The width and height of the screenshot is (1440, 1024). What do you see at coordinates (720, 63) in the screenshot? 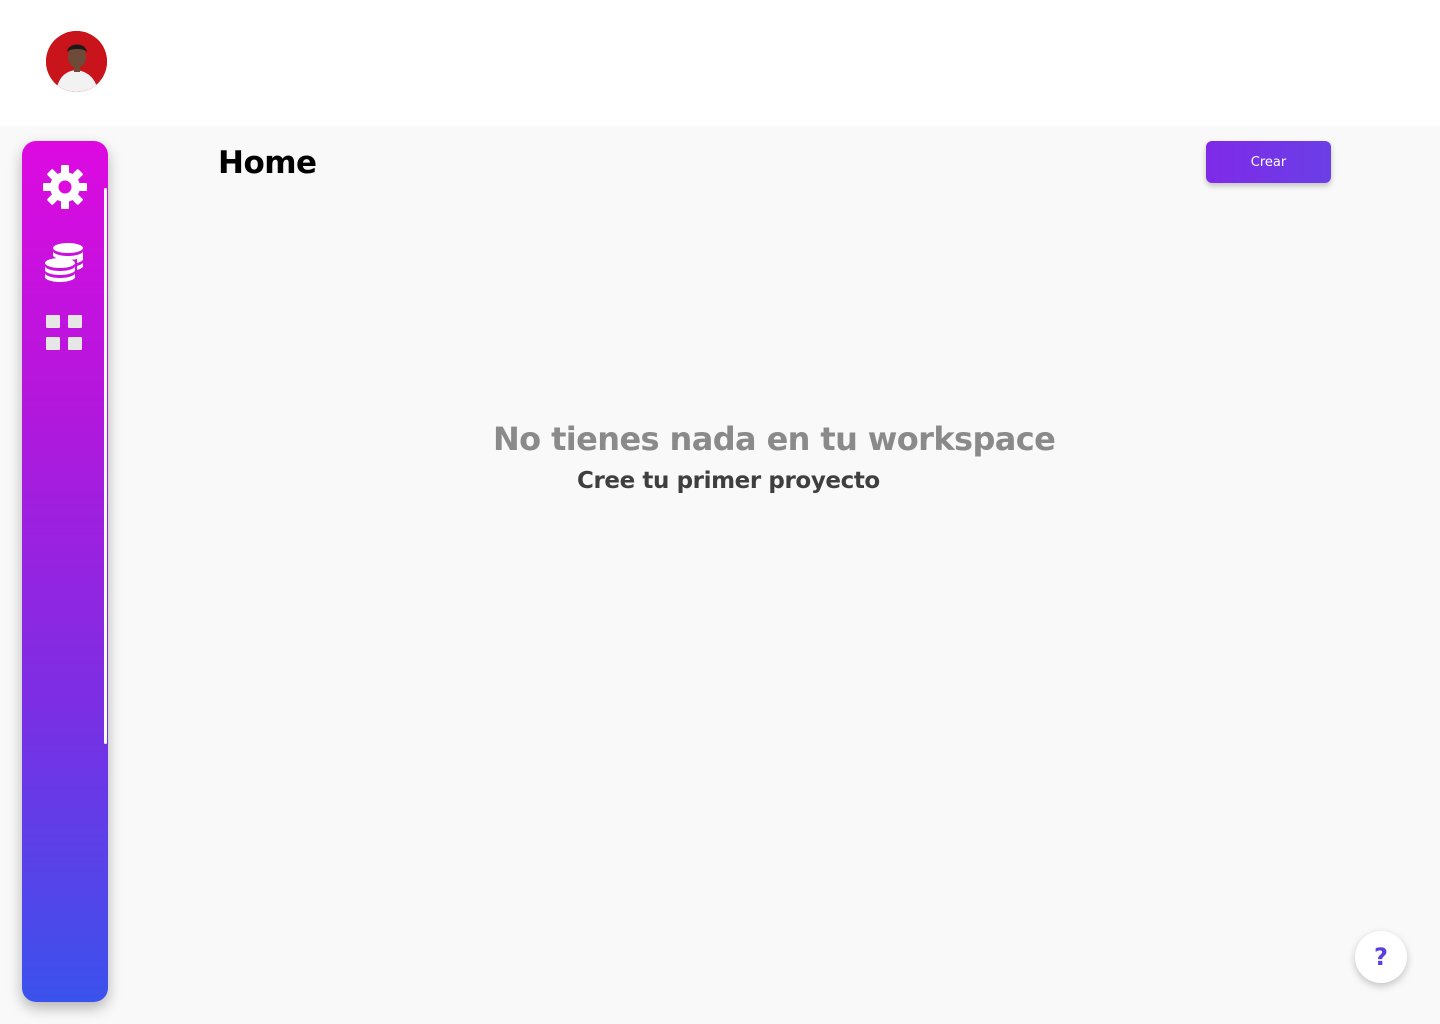
I see `top-bar` at bounding box center [720, 63].